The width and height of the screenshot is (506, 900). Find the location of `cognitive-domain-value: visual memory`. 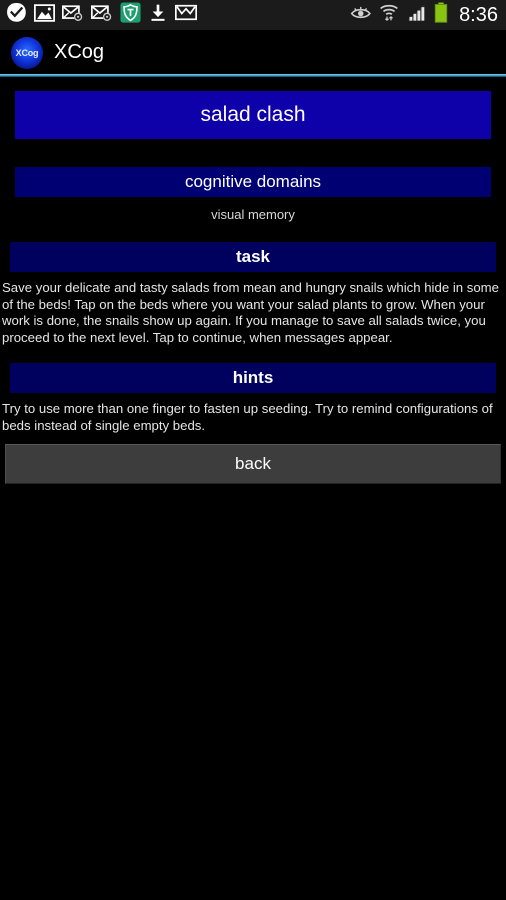

cognitive-domain-value: visual memory is located at coordinates (253, 214).